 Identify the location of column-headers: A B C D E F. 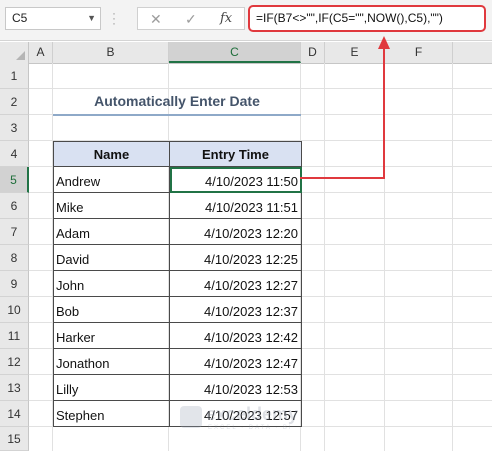
(246, 53).